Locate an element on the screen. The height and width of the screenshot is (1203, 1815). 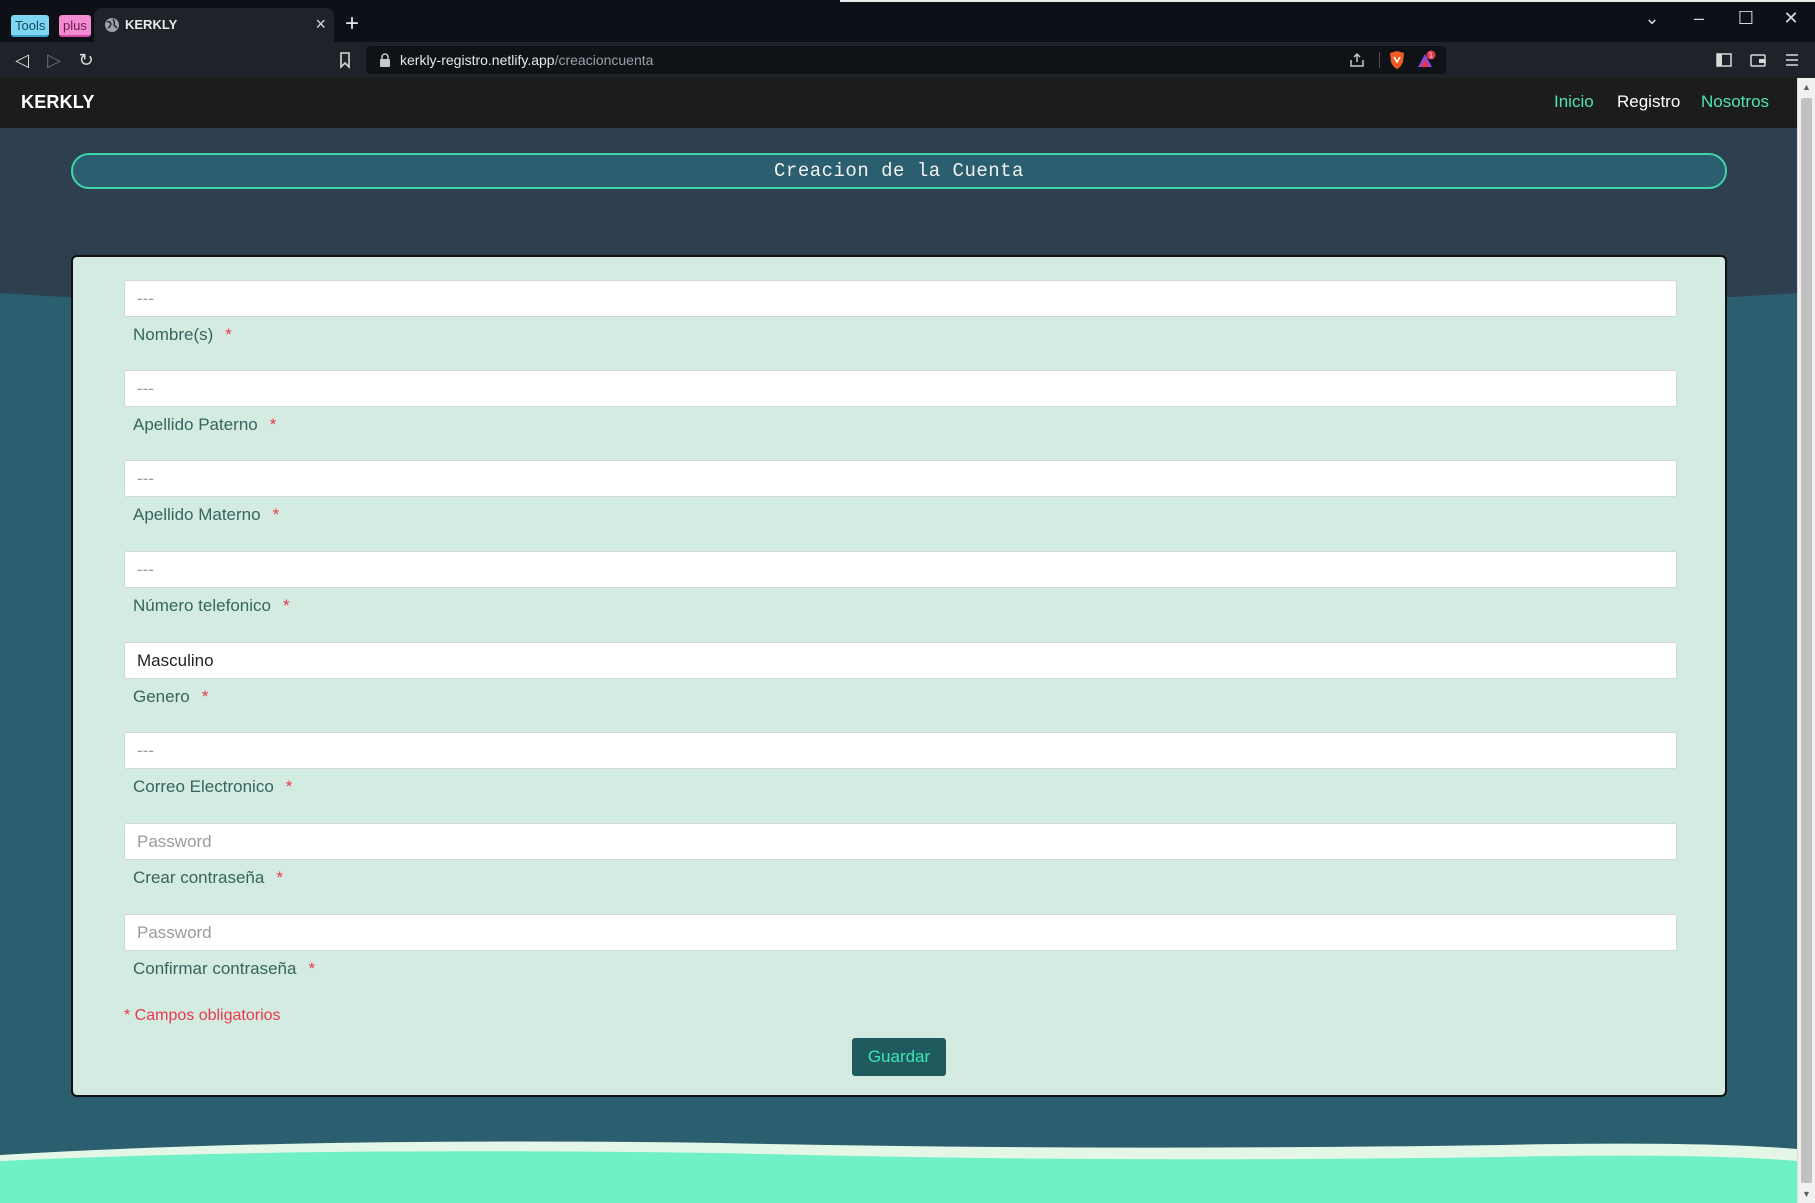
page-scrollbar: ▲ ▼ is located at coordinates (1806, 640).